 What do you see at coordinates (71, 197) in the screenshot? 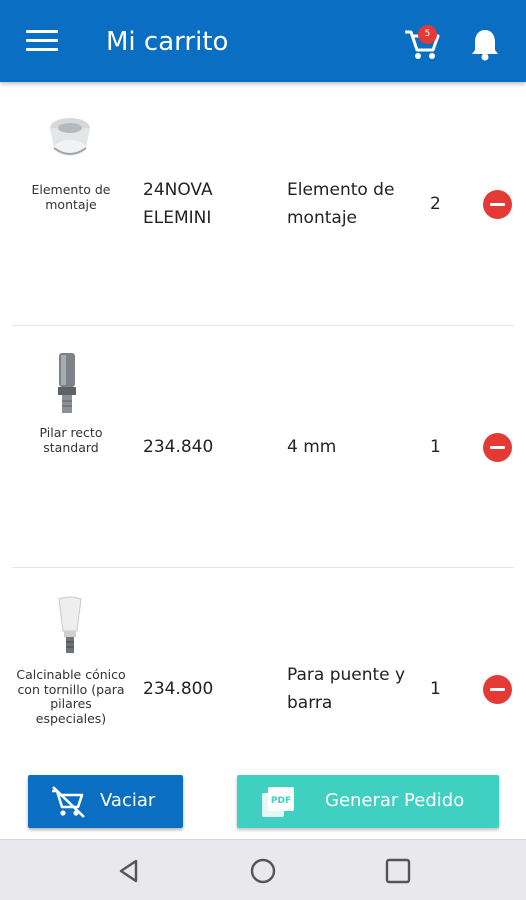
I see `product-name: Elemento de montaje` at bounding box center [71, 197].